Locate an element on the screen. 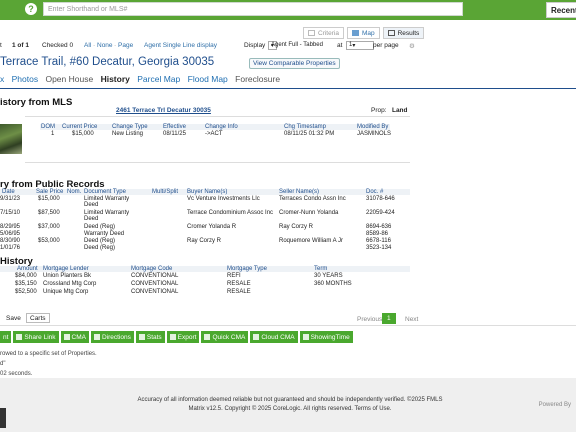 Image resolution: width=576 pixels, height=432 pixels. grid-icon is located at coordinates (391, 33).